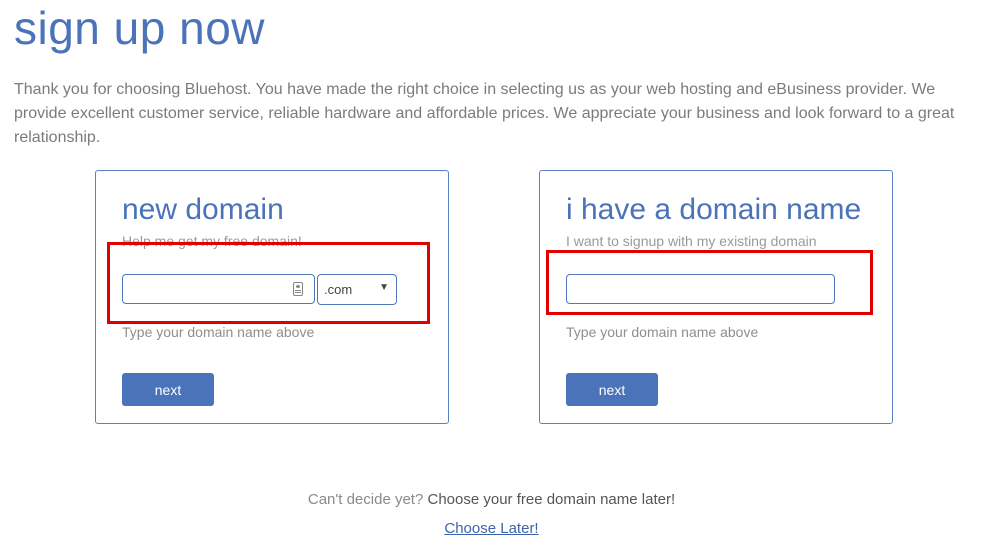 This screenshot has height=554, width=983. I want to click on tld-selected-value: .com, so click(338, 289).